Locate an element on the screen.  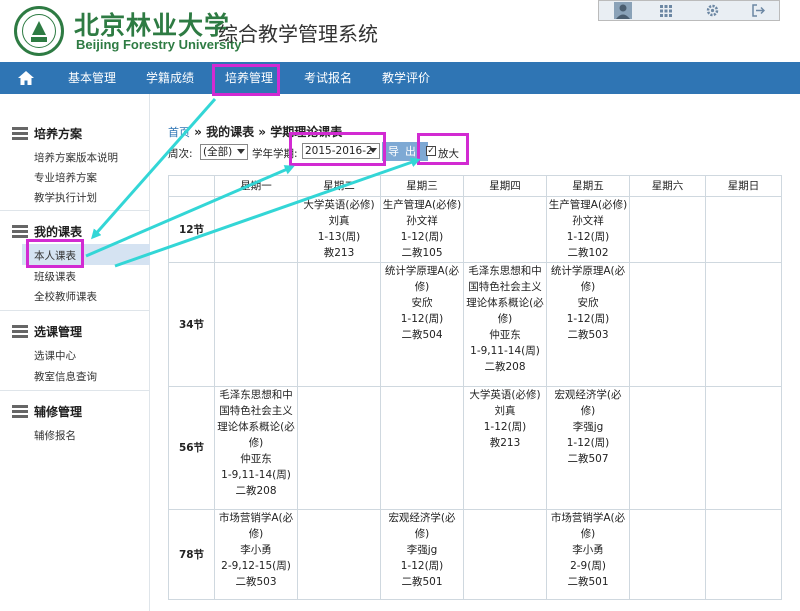
highlight-box-zoom is located at coordinates (443, 149).